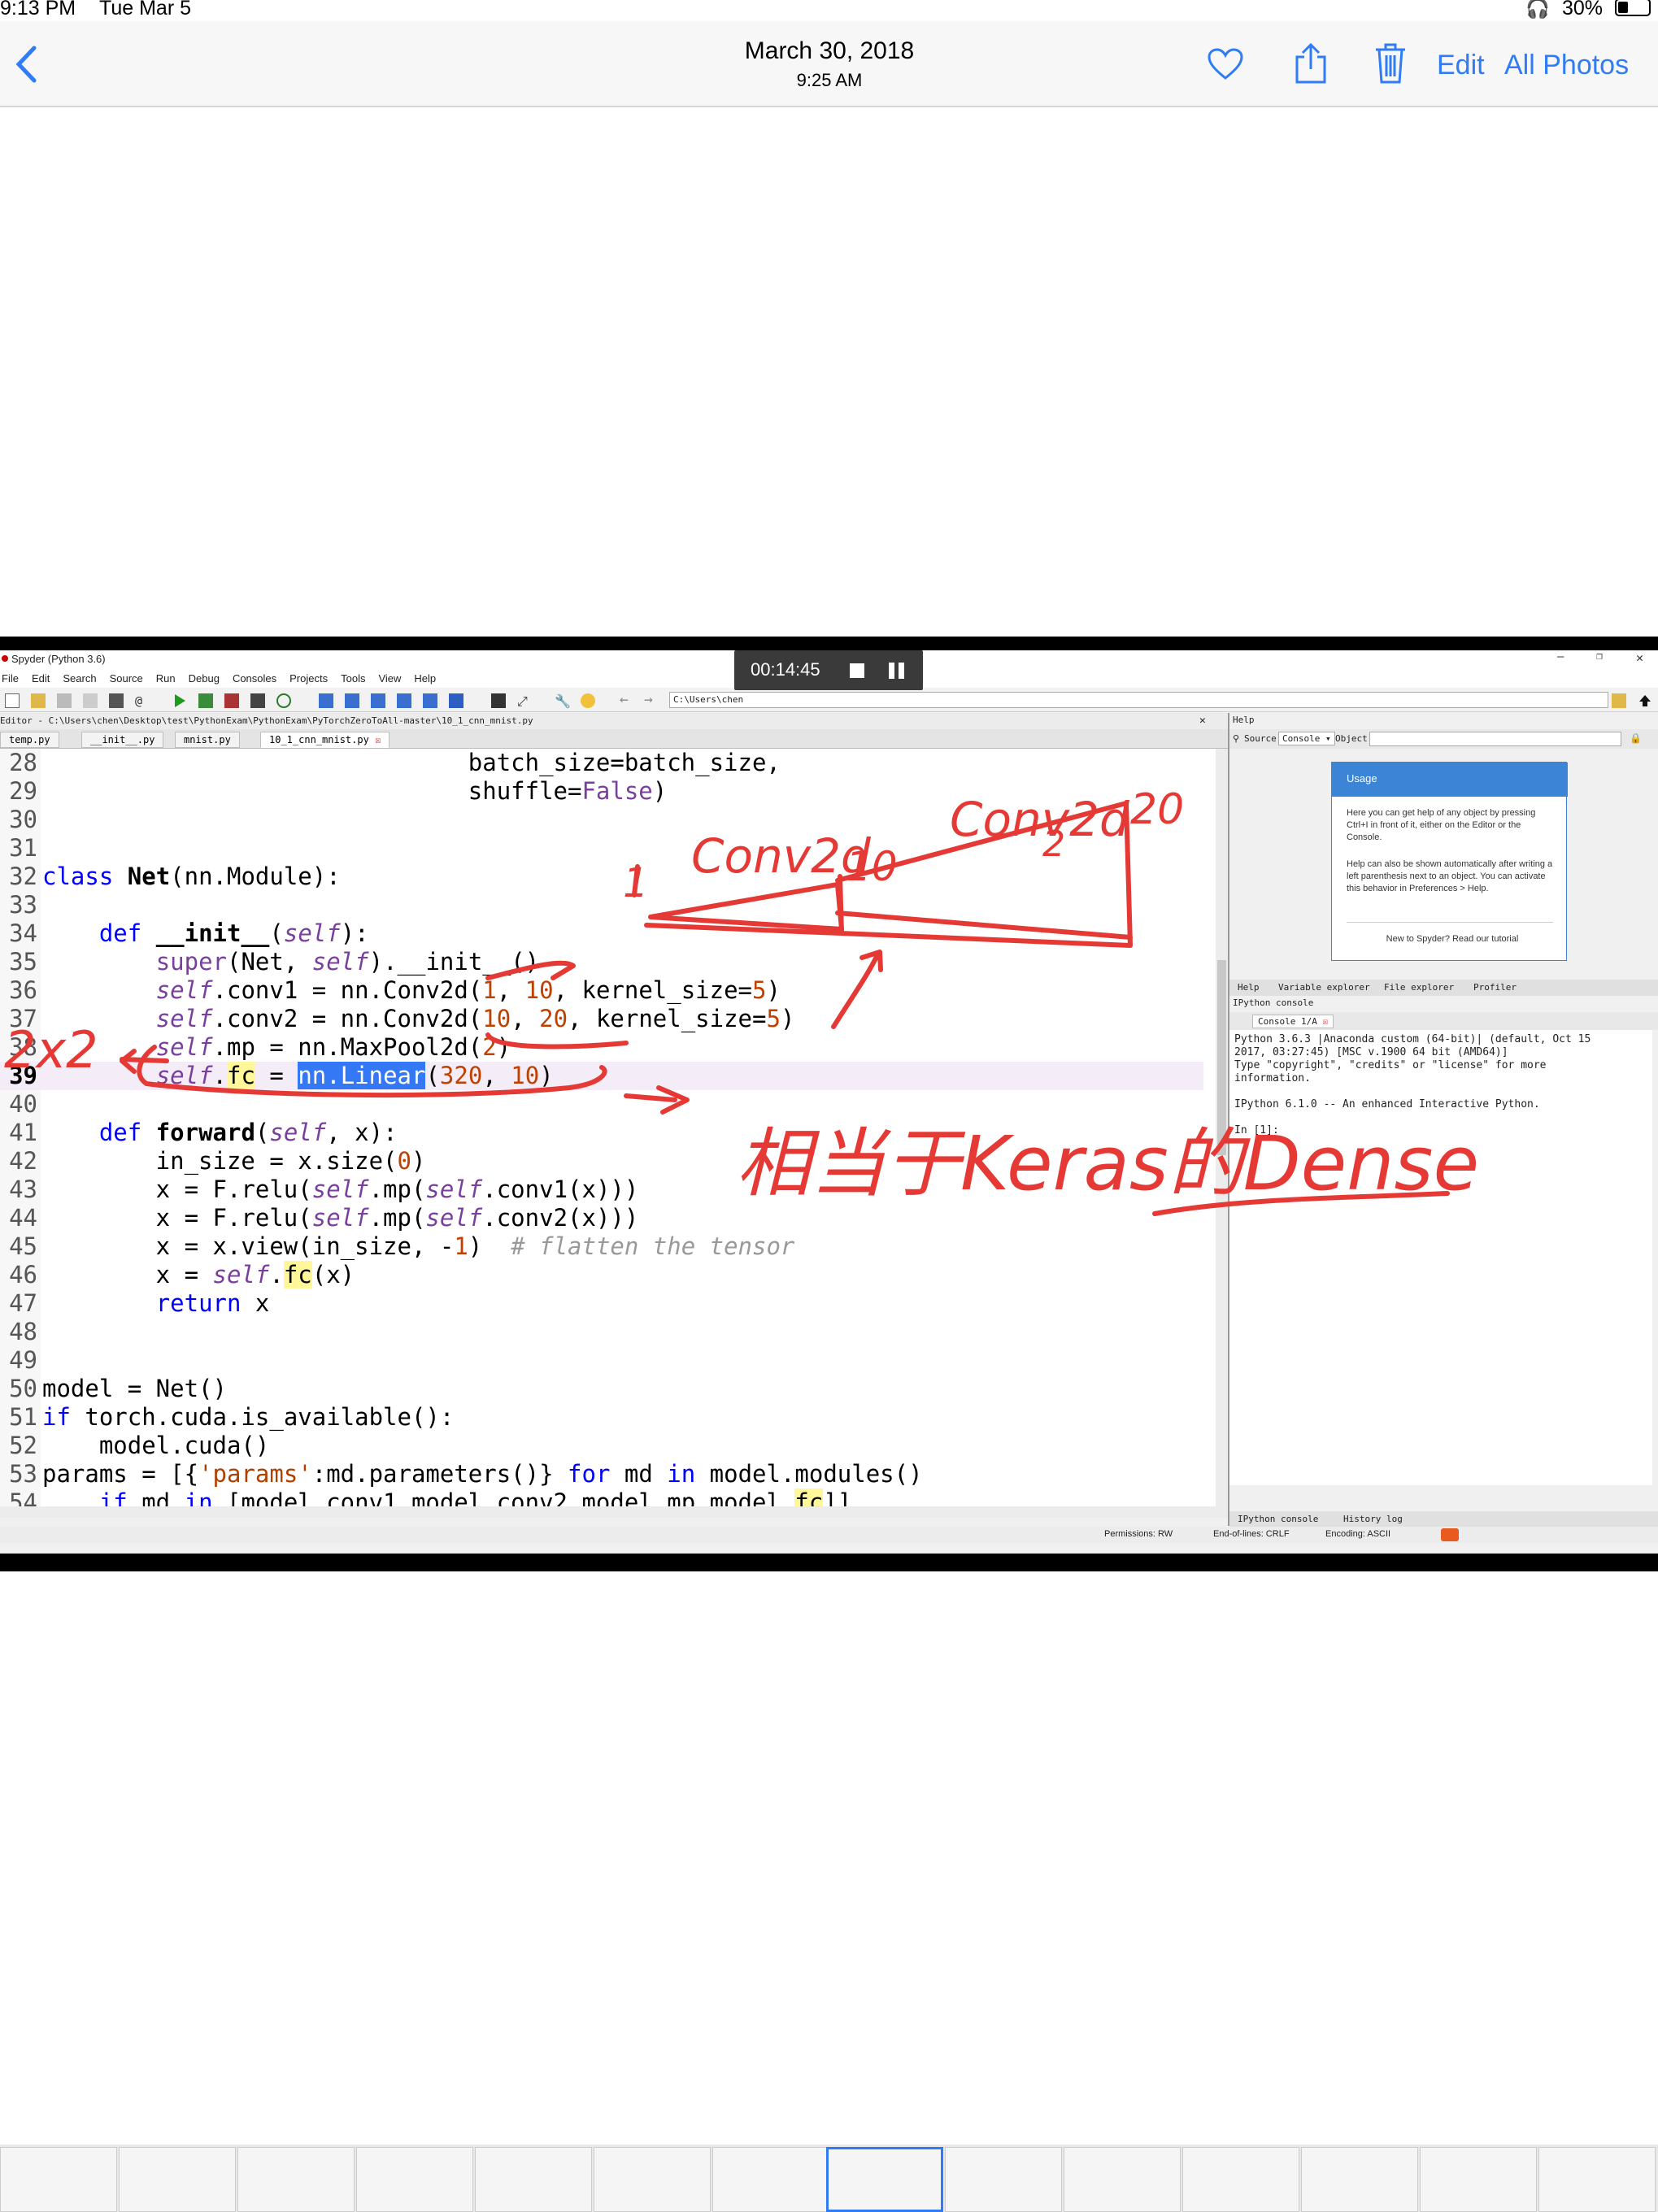  What do you see at coordinates (829, 10) in the screenshot?
I see `status-bar: 9:13 PM Tue Mar 5 🎧 30%` at bounding box center [829, 10].